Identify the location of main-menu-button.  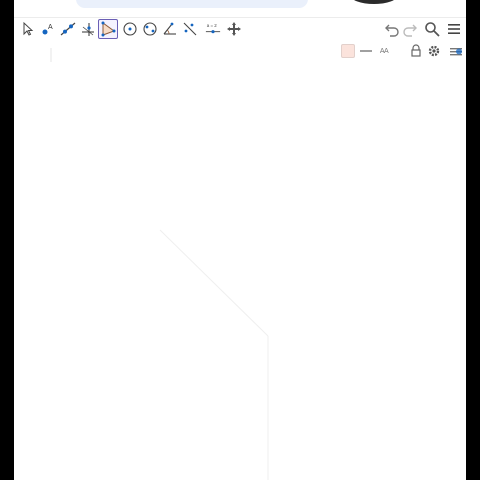
(454, 29).